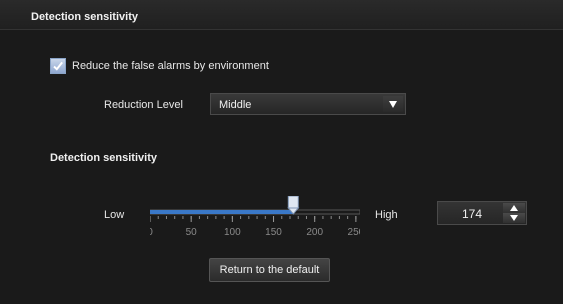 Image resolution: width=563 pixels, height=304 pixels. What do you see at coordinates (308, 104) in the screenshot?
I see `reduction-level-select: Middle` at bounding box center [308, 104].